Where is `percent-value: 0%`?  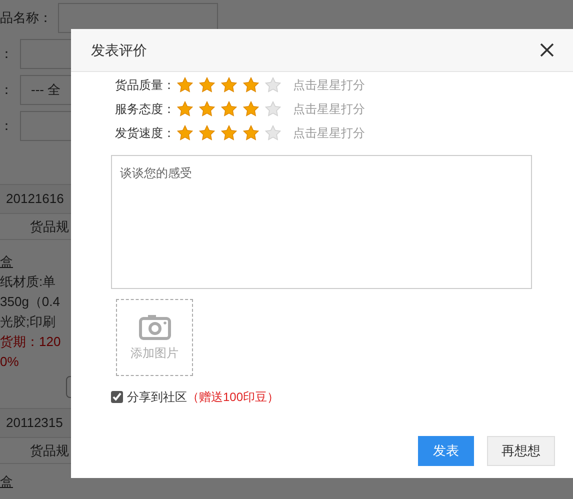 percent-value: 0% is located at coordinates (9, 362).